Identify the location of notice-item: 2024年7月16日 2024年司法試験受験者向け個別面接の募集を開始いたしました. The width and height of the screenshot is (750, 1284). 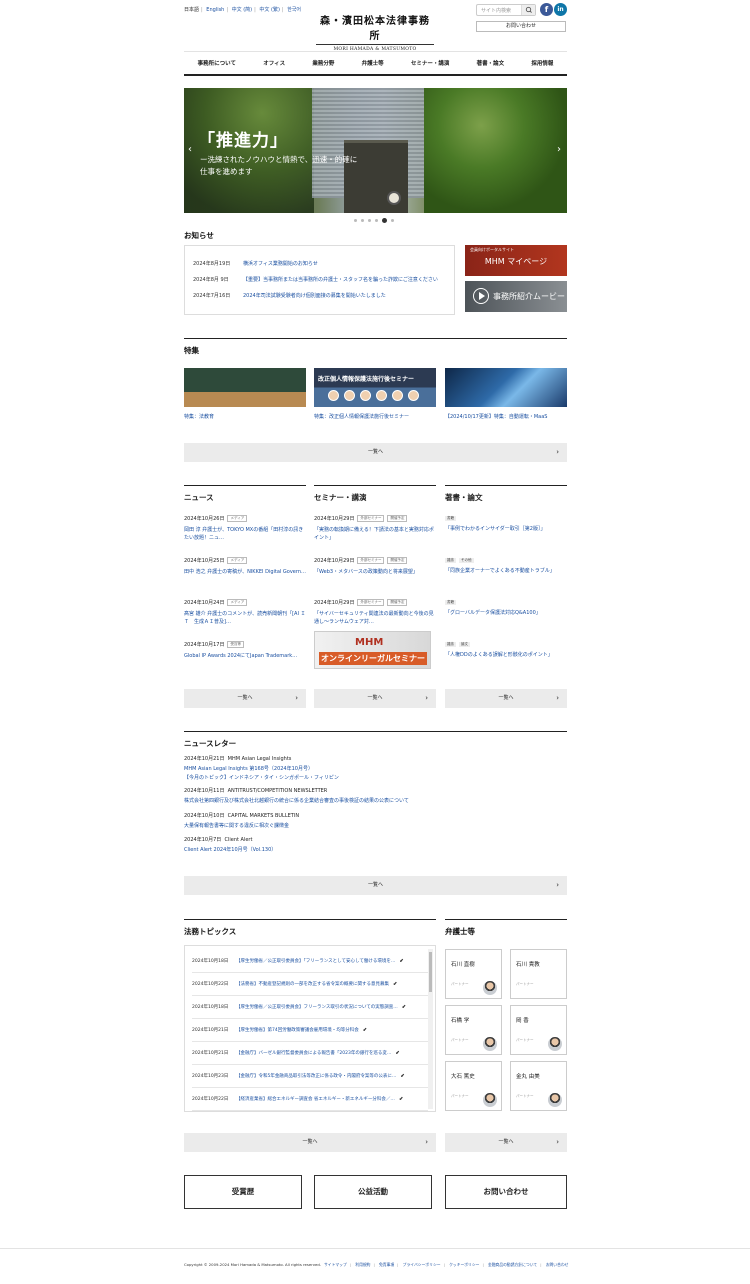
(289, 295).